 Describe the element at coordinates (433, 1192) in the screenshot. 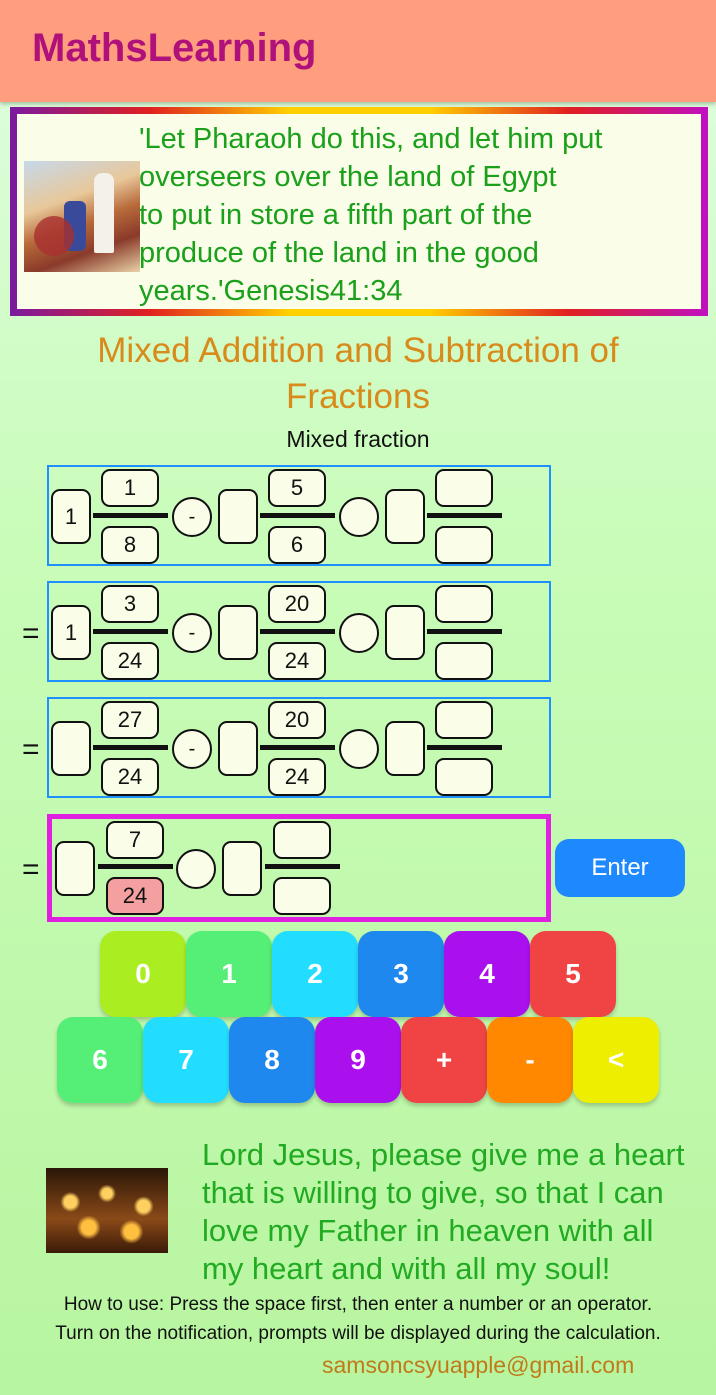

I see `prayer-line: that is willing to give, so that I can` at that location.